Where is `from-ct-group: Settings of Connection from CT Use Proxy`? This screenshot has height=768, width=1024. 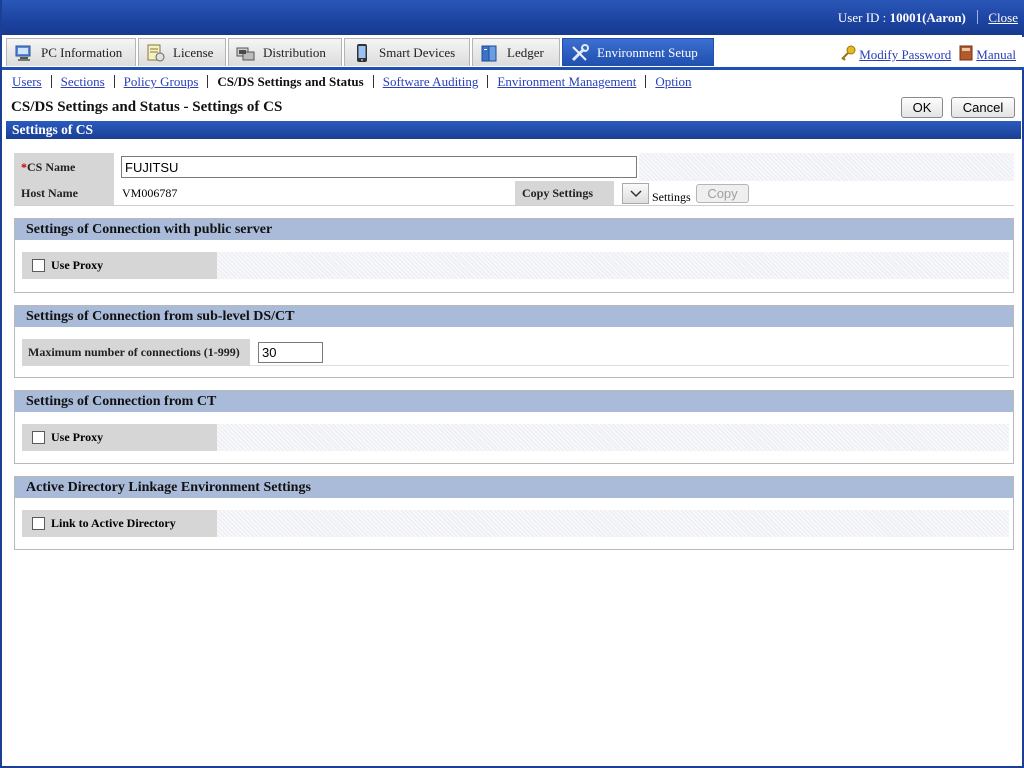 from-ct-group: Settings of Connection from CT Use Proxy is located at coordinates (514, 427).